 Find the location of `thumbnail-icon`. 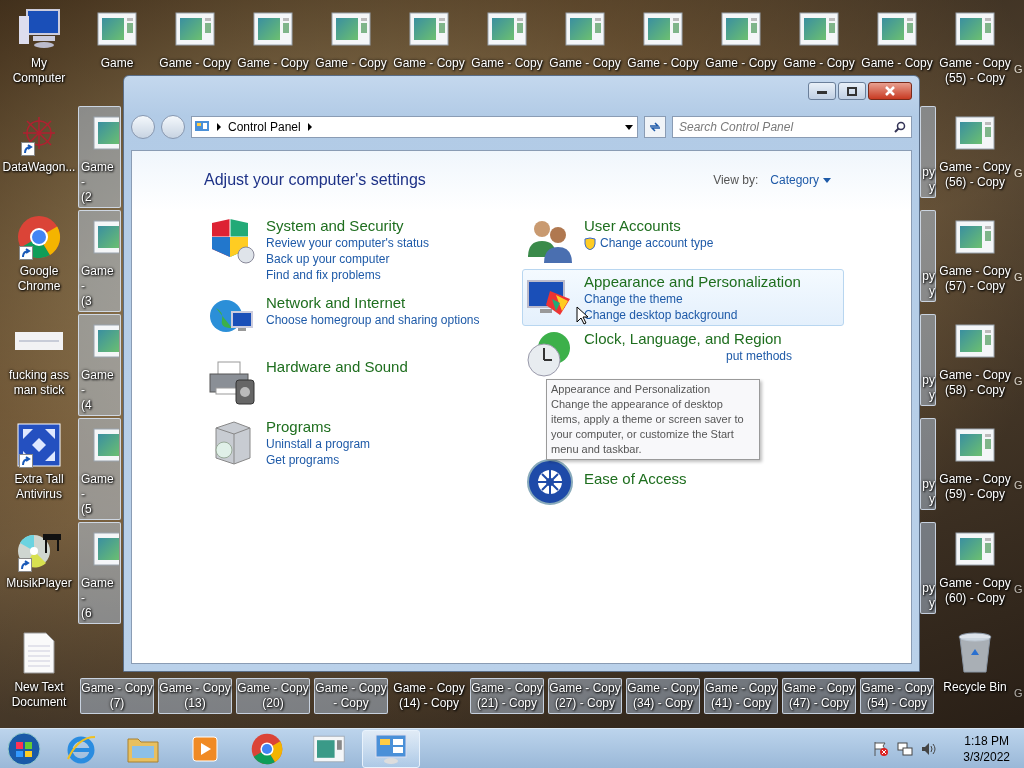

thumbnail-icon is located at coordinates (39, 341).